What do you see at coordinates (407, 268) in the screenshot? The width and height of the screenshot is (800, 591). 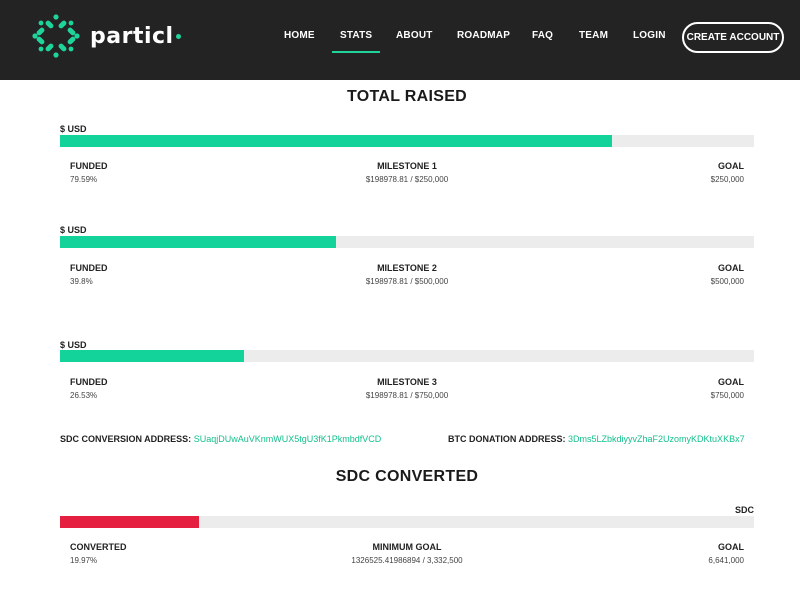 I see `milestone-label: MILESTONE 2` at bounding box center [407, 268].